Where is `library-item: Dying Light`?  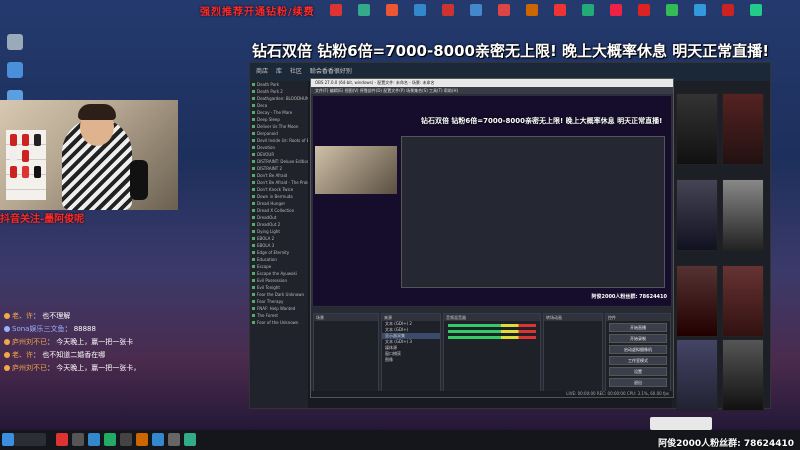
library-item: Dying Light is located at coordinates (279, 231).